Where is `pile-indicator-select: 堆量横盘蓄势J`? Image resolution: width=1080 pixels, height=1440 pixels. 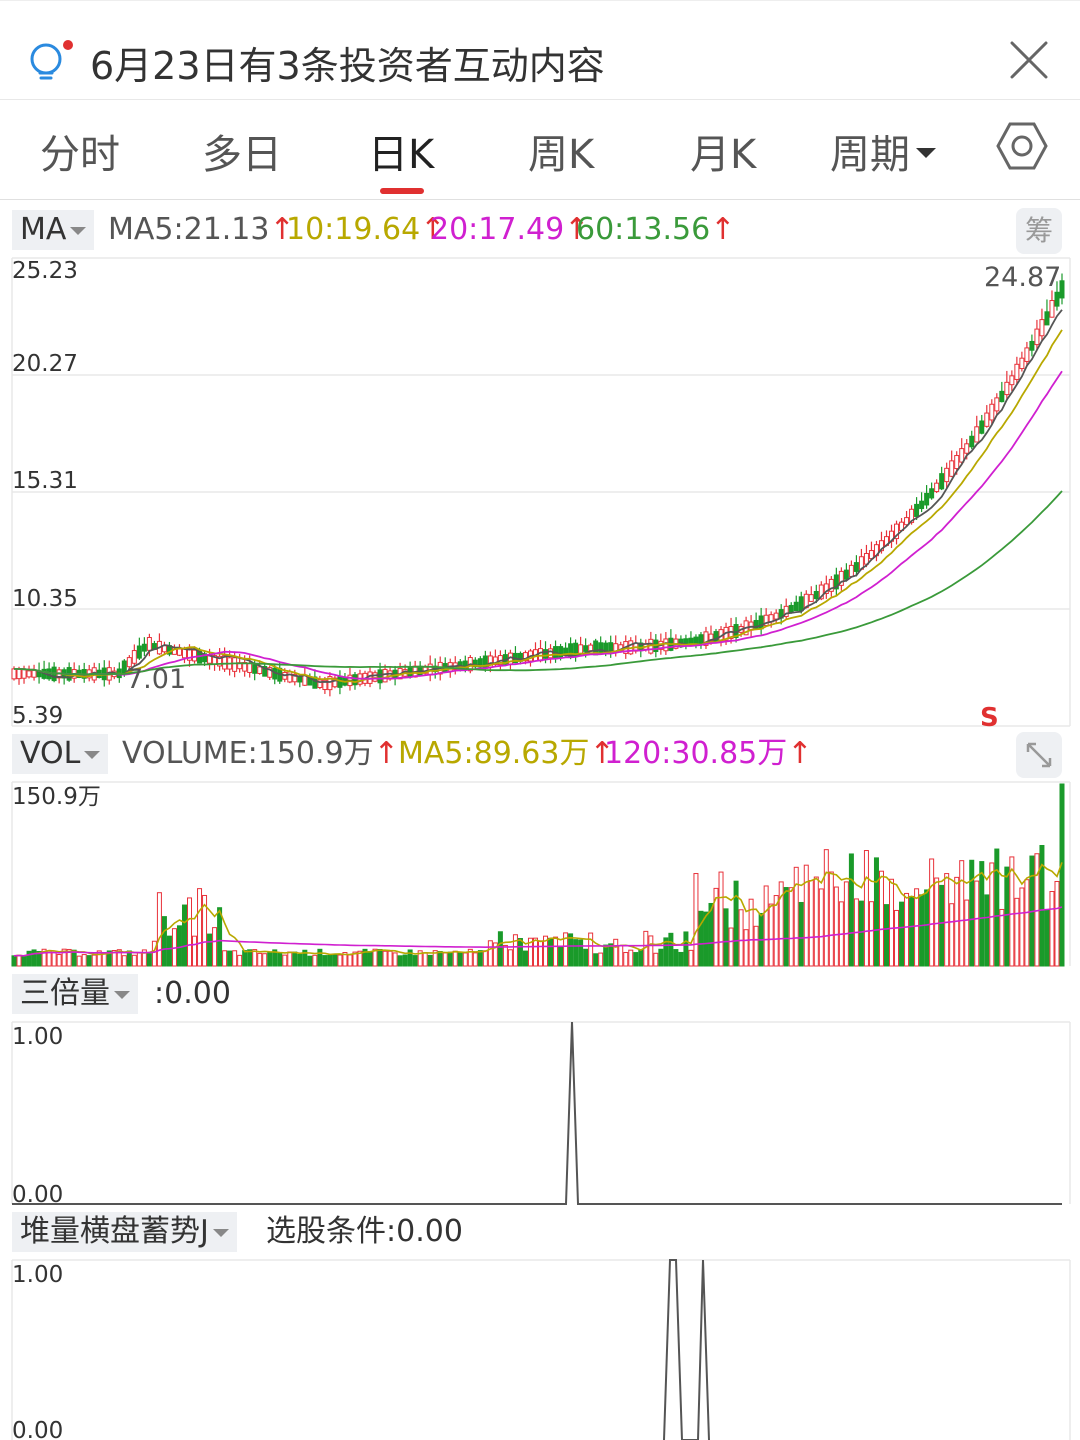 pile-indicator-select: 堆量横盘蓄势J is located at coordinates (124, 1232).